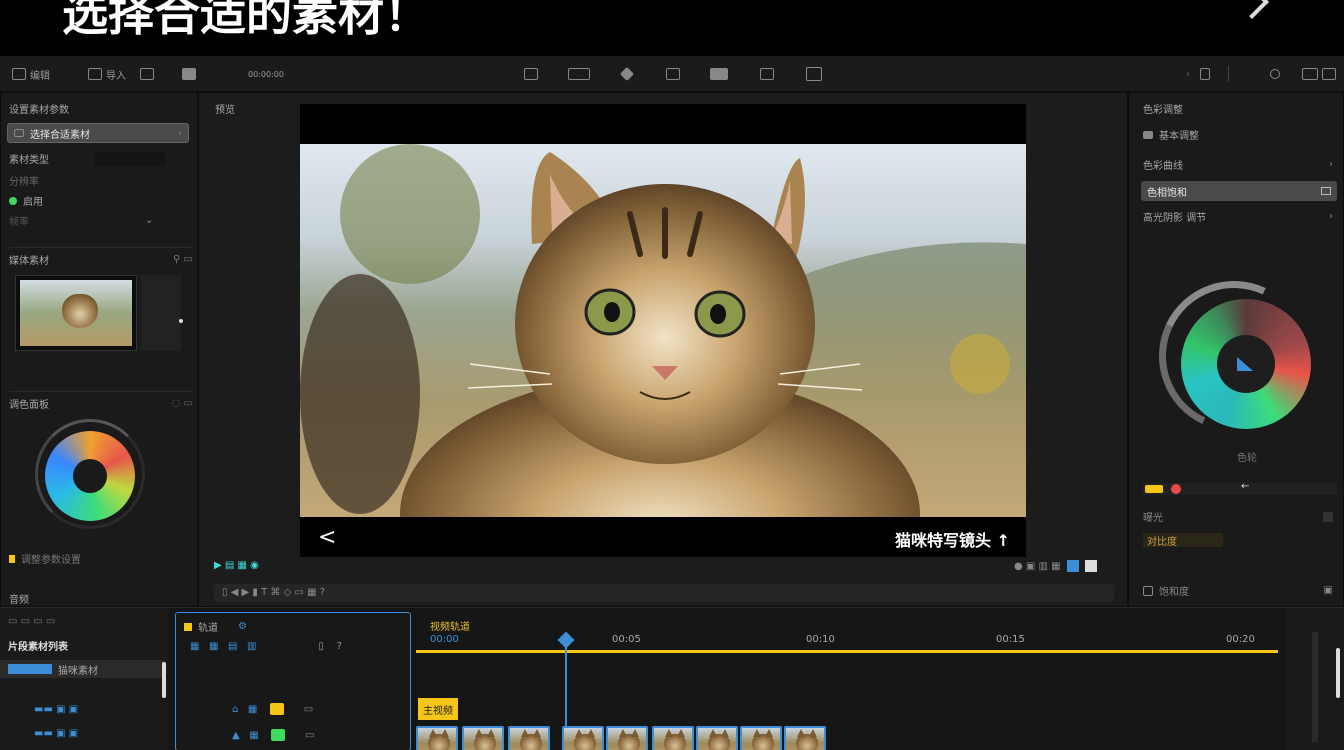 The height and width of the screenshot is (750, 1344). I want to click on track-label: 视频轨道, so click(450, 627).